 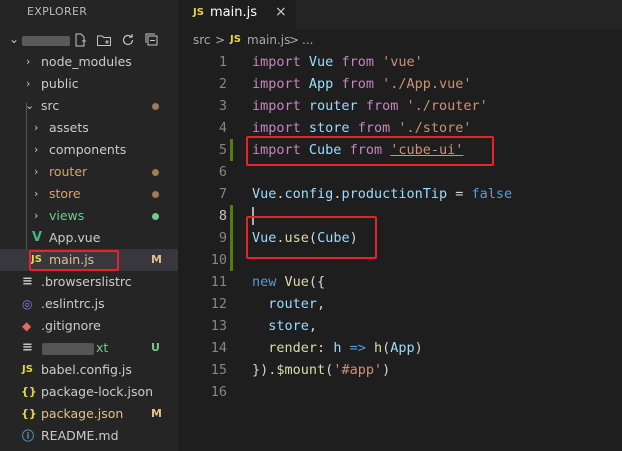 What do you see at coordinates (218, 326) in the screenshot?
I see `line-number: 13` at bounding box center [218, 326].